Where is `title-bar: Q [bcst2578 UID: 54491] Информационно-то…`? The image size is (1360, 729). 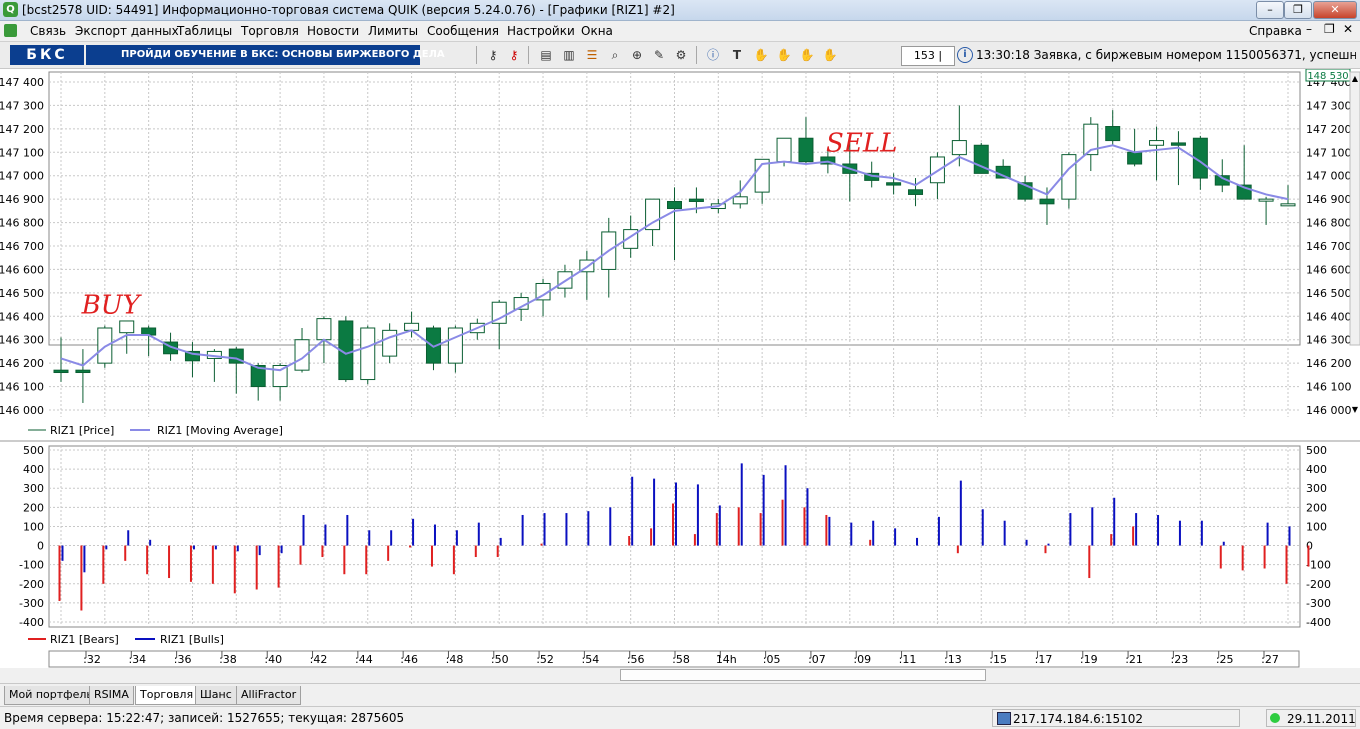
title-bar: Q [bcst2578 UID: 54491] Информационно-то… is located at coordinates (680, 10).